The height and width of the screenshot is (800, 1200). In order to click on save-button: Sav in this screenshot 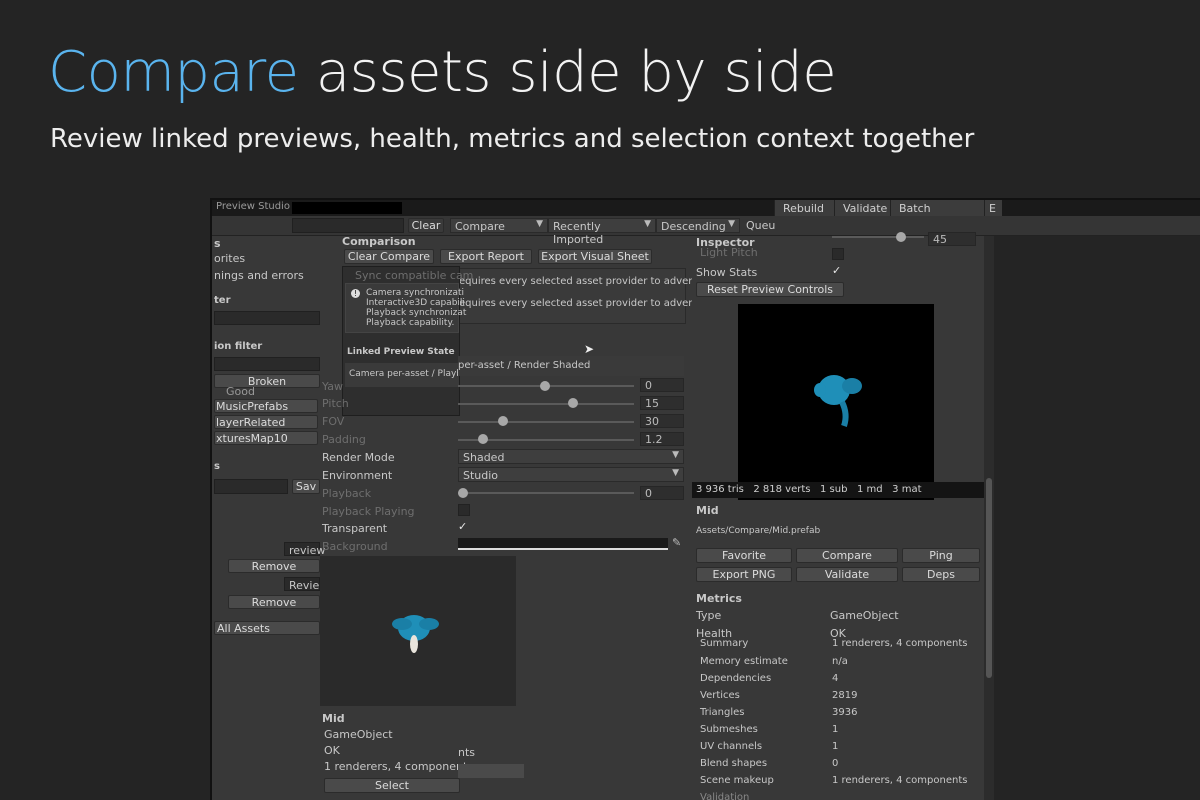, I will do `click(306, 486)`.